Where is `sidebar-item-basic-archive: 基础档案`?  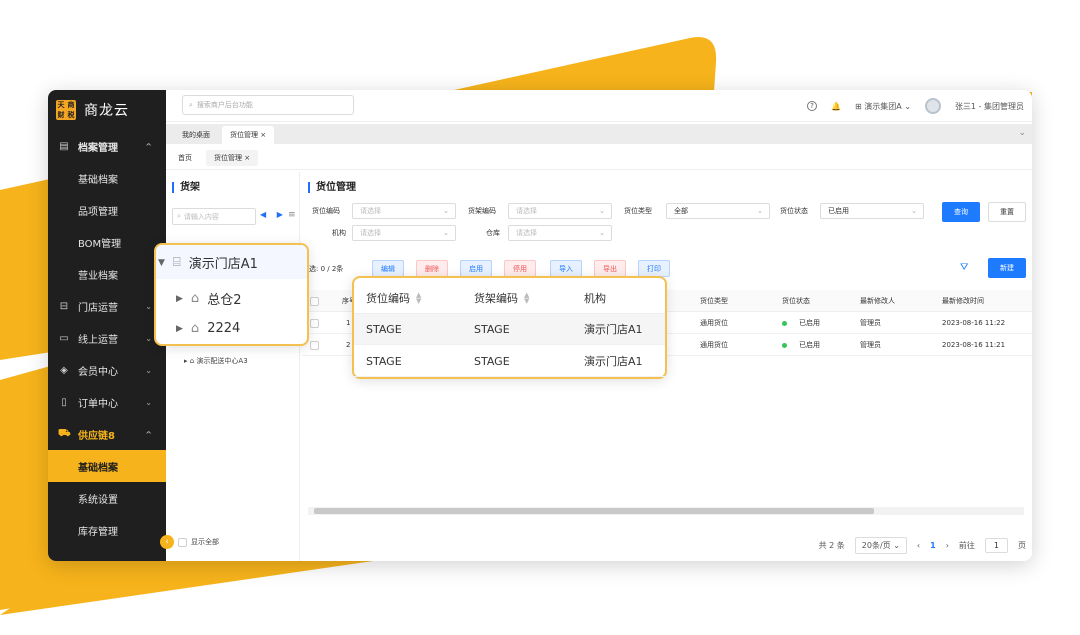 sidebar-item-basic-archive: 基础档案 is located at coordinates (107, 178).